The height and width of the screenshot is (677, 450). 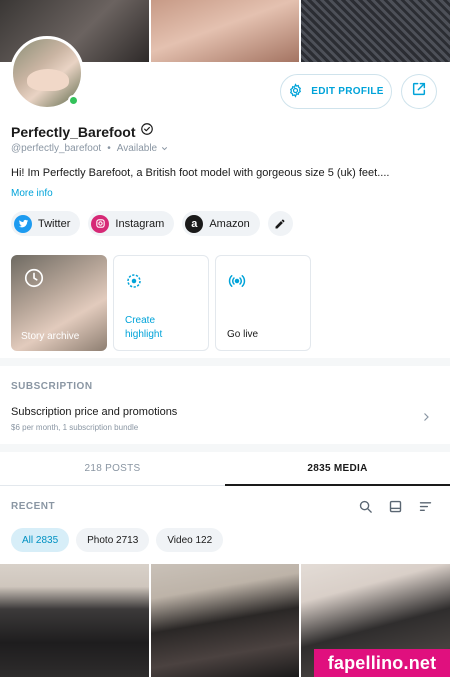 I want to click on filter-all: All 2835, so click(x=40, y=540).